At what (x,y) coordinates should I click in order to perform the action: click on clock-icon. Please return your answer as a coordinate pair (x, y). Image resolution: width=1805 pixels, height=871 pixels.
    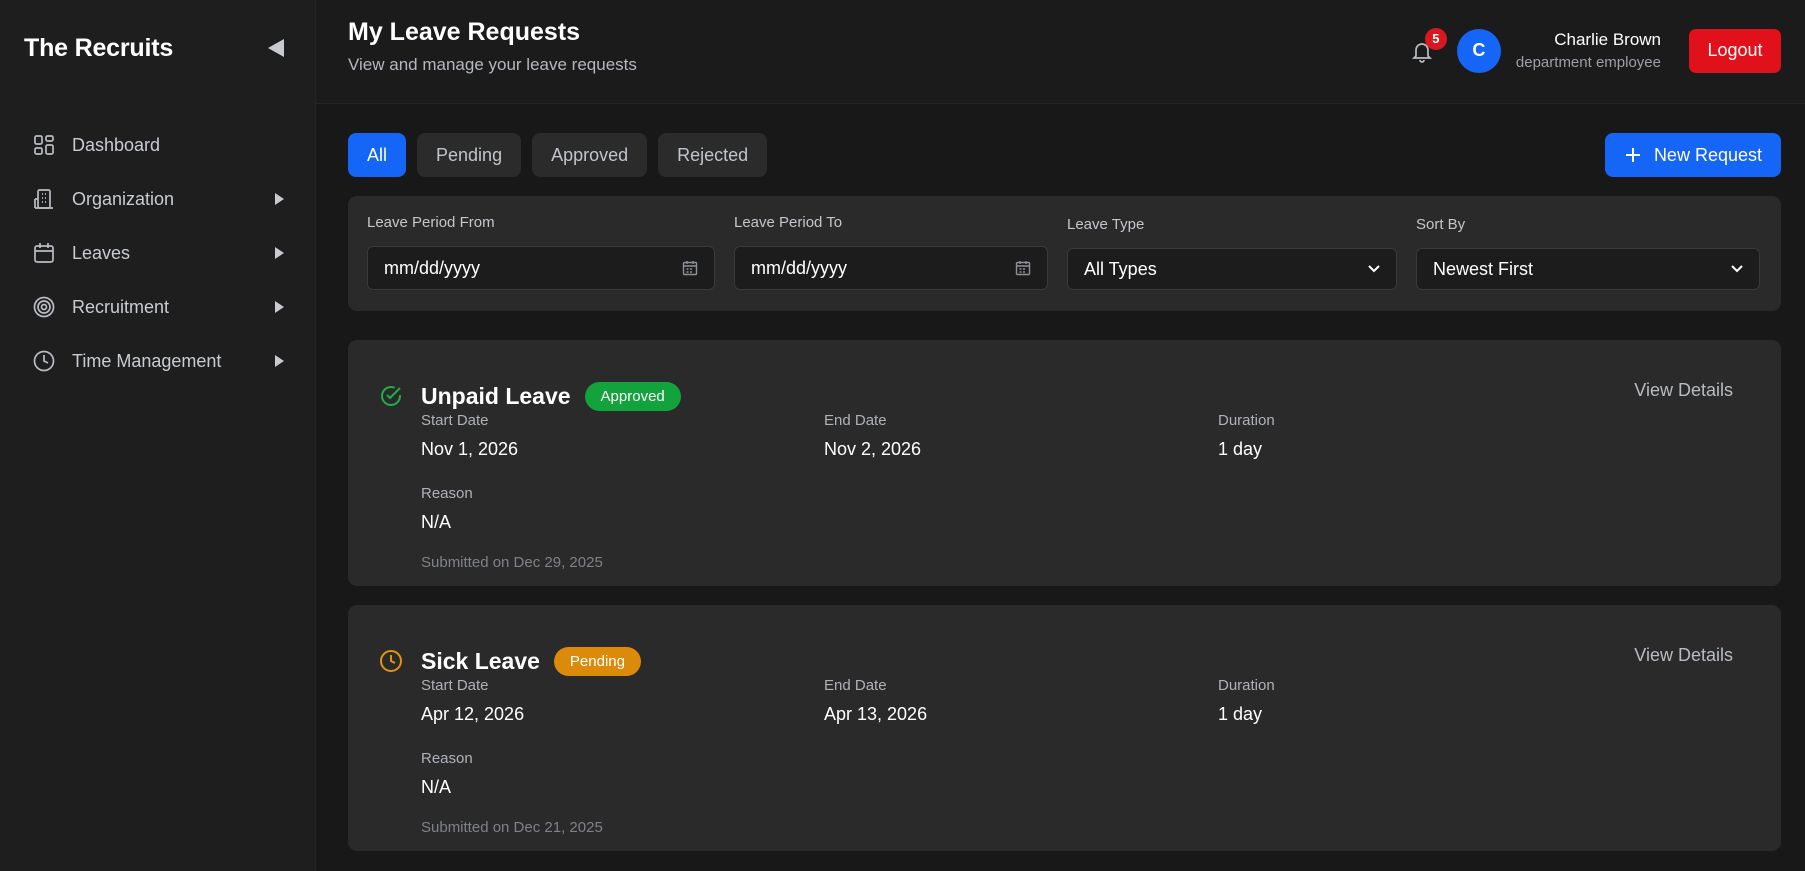
    Looking at the image, I should click on (391, 661).